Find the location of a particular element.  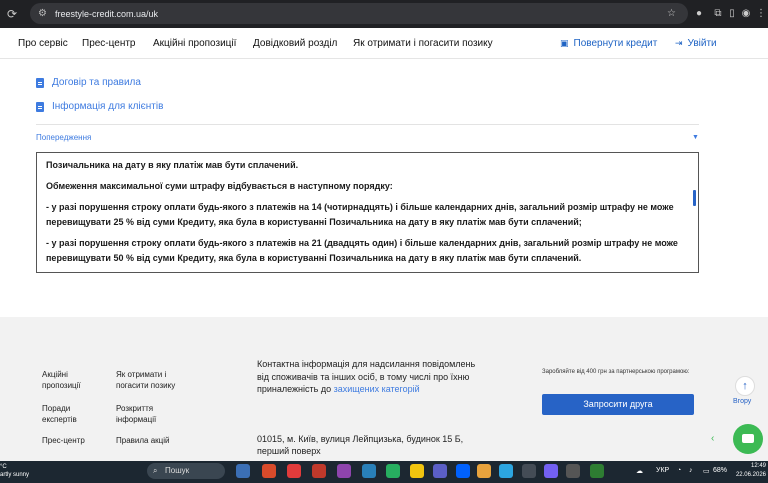

weather-desc: artly sunny is located at coordinates (15, 475).